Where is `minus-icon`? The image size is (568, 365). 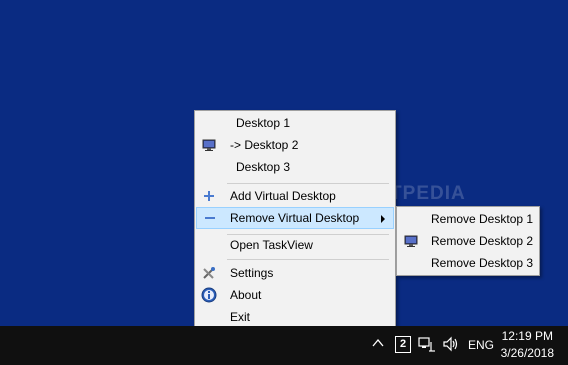 minus-icon is located at coordinates (210, 218).